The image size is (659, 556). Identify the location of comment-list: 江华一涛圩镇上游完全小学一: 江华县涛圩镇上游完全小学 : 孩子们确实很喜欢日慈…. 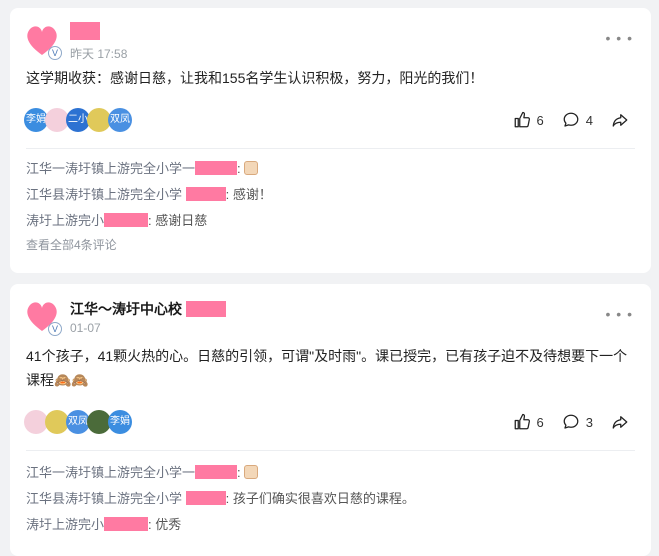
(330, 499).